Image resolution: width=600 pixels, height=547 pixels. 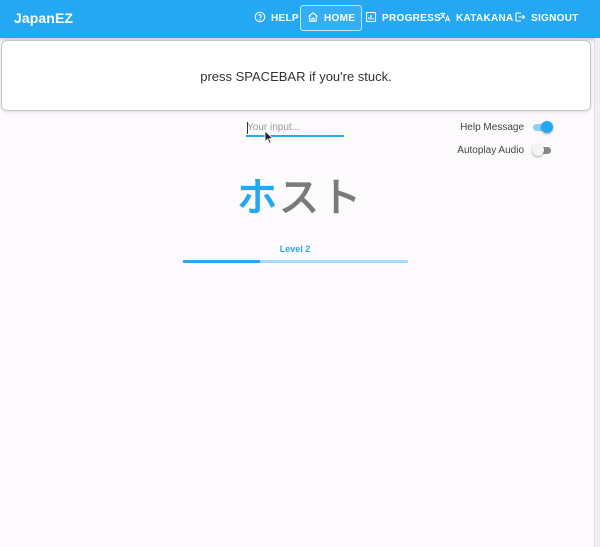 I want to click on kana-remaining: スト, so click(x=321, y=198).